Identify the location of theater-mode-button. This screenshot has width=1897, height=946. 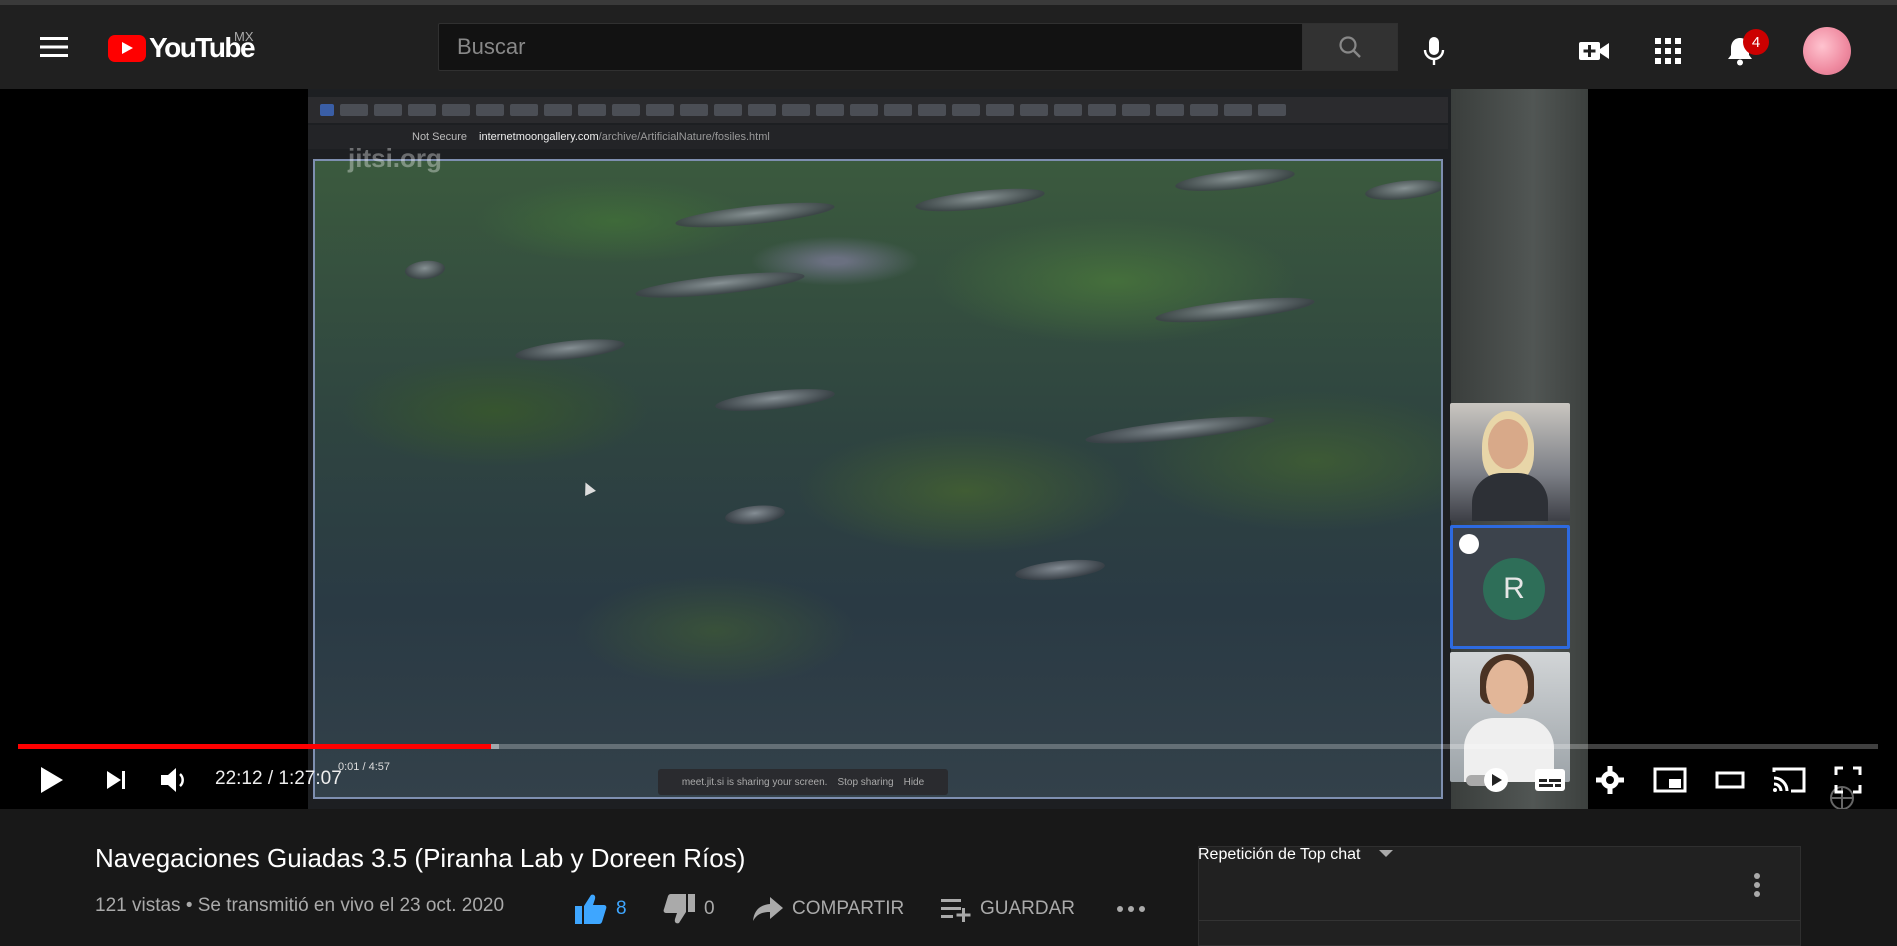
(1730, 780).